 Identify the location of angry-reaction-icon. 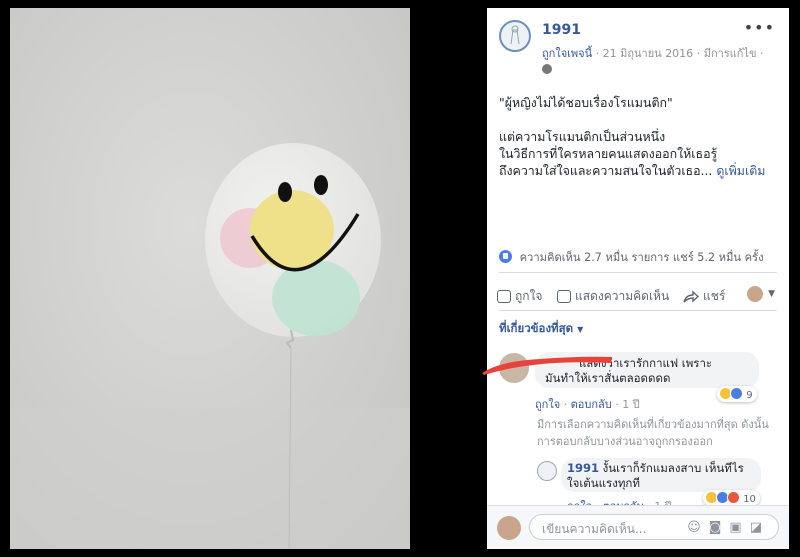
(733, 497).